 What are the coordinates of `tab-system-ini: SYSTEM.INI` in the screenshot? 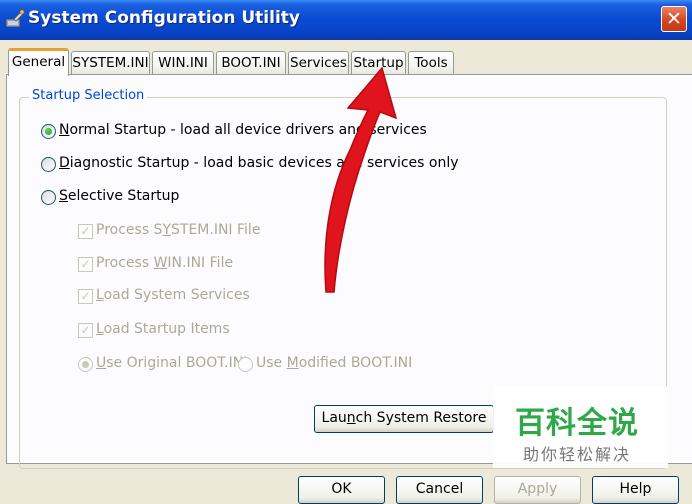 It's located at (110, 62).